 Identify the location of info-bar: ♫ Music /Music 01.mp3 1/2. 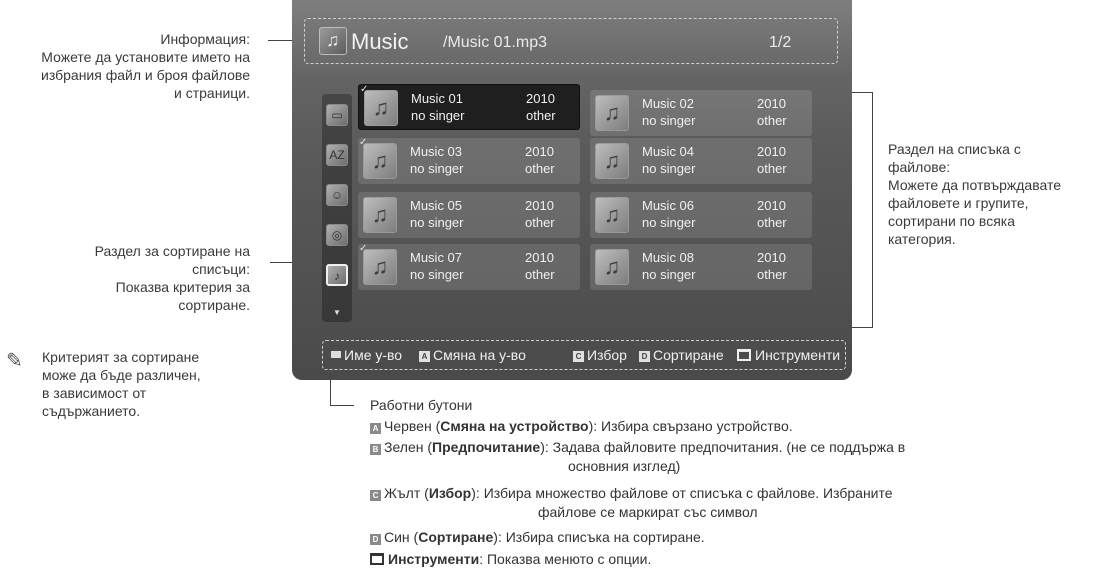
(571, 41).